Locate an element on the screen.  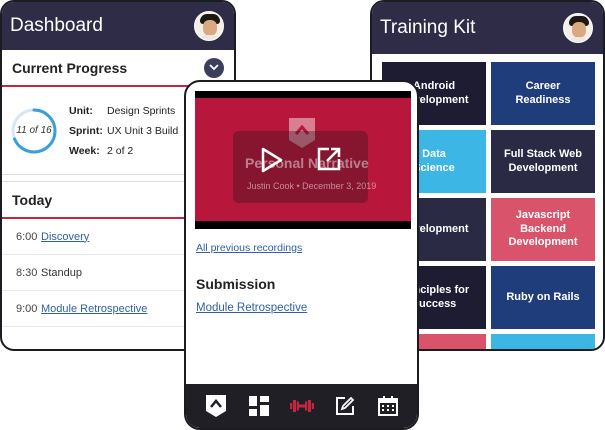
logo-icon is located at coordinates (215, 406).